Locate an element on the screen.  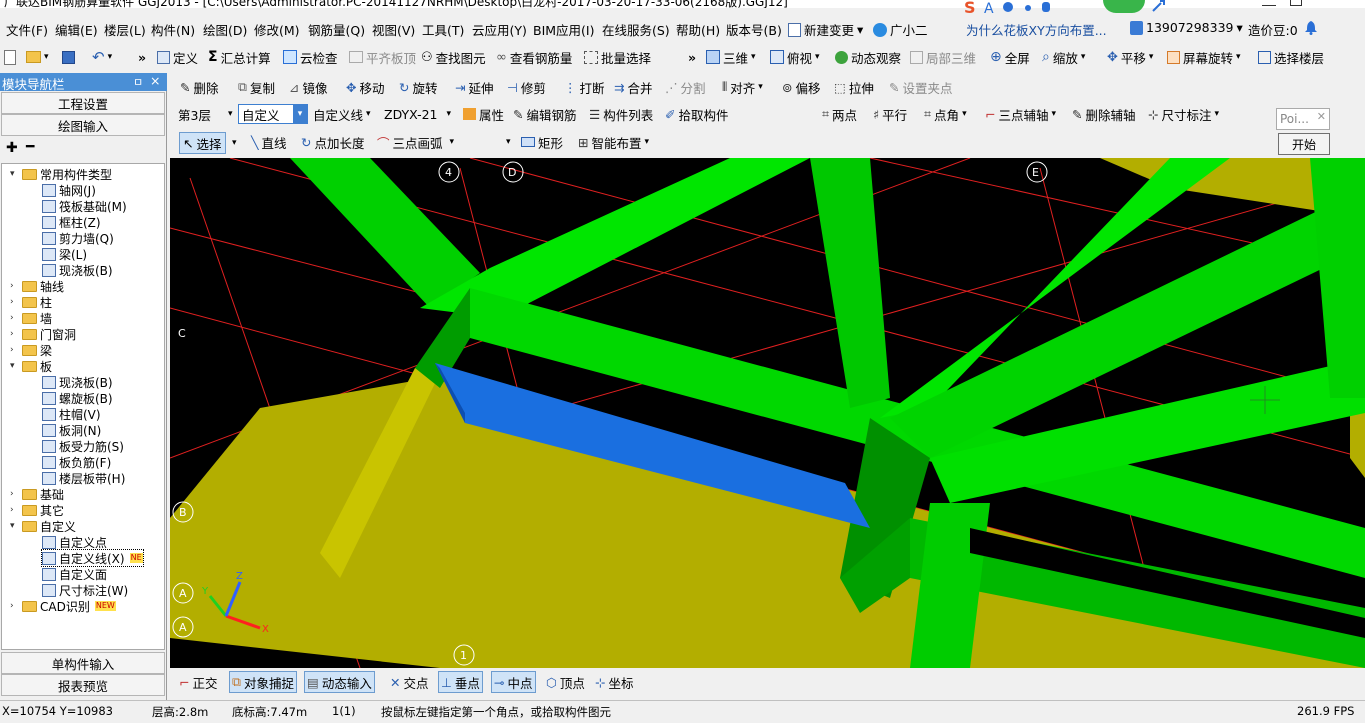
tree-item: 剪力墙(Q) is located at coordinates (78, 238).